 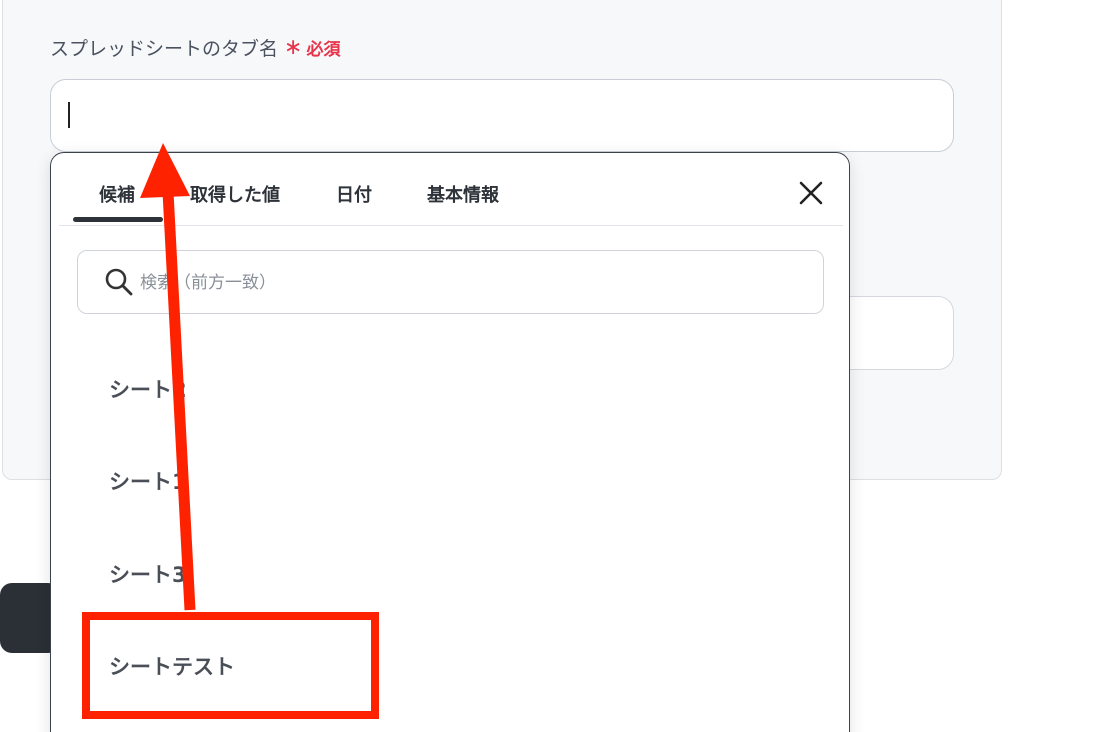 What do you see at coordinates (293, 47) in the screenshot?
I see `required-star: ∗` at bounding box center [293, 47].